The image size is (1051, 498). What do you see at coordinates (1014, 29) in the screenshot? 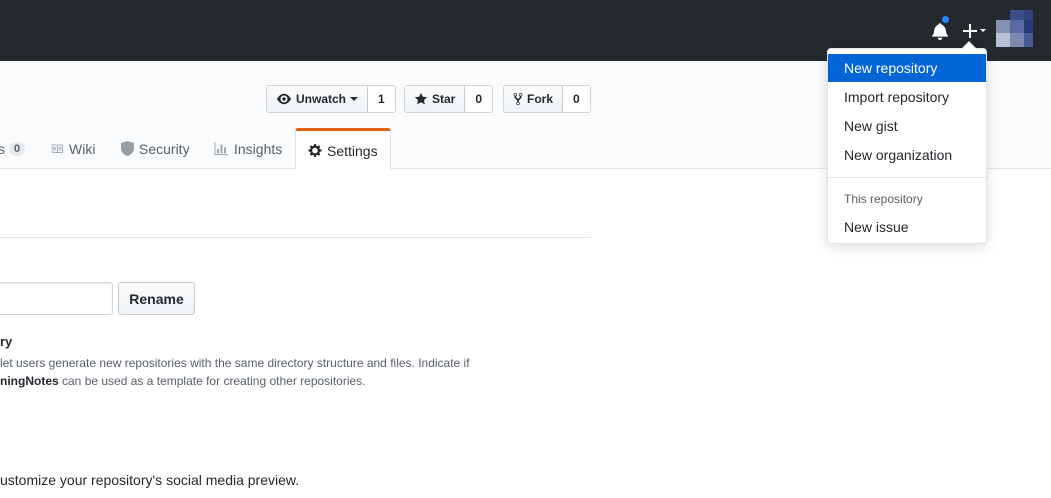
I see `avatar` at bounding box center [1014, 29].